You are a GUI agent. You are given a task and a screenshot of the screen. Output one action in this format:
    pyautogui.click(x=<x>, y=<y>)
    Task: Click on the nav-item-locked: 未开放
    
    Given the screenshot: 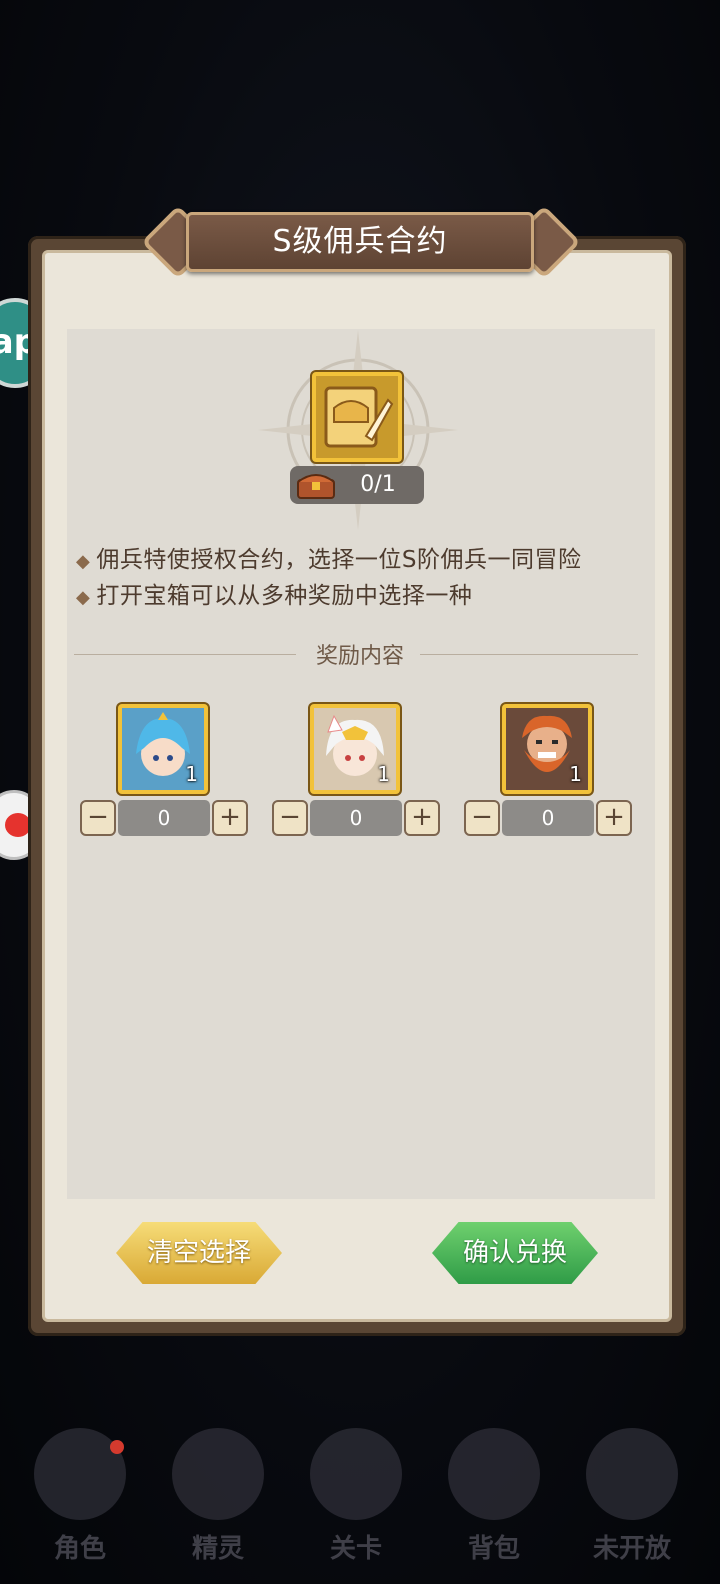 What is the action you would take?
    pyautogui.click(x=632, y=1500)
    